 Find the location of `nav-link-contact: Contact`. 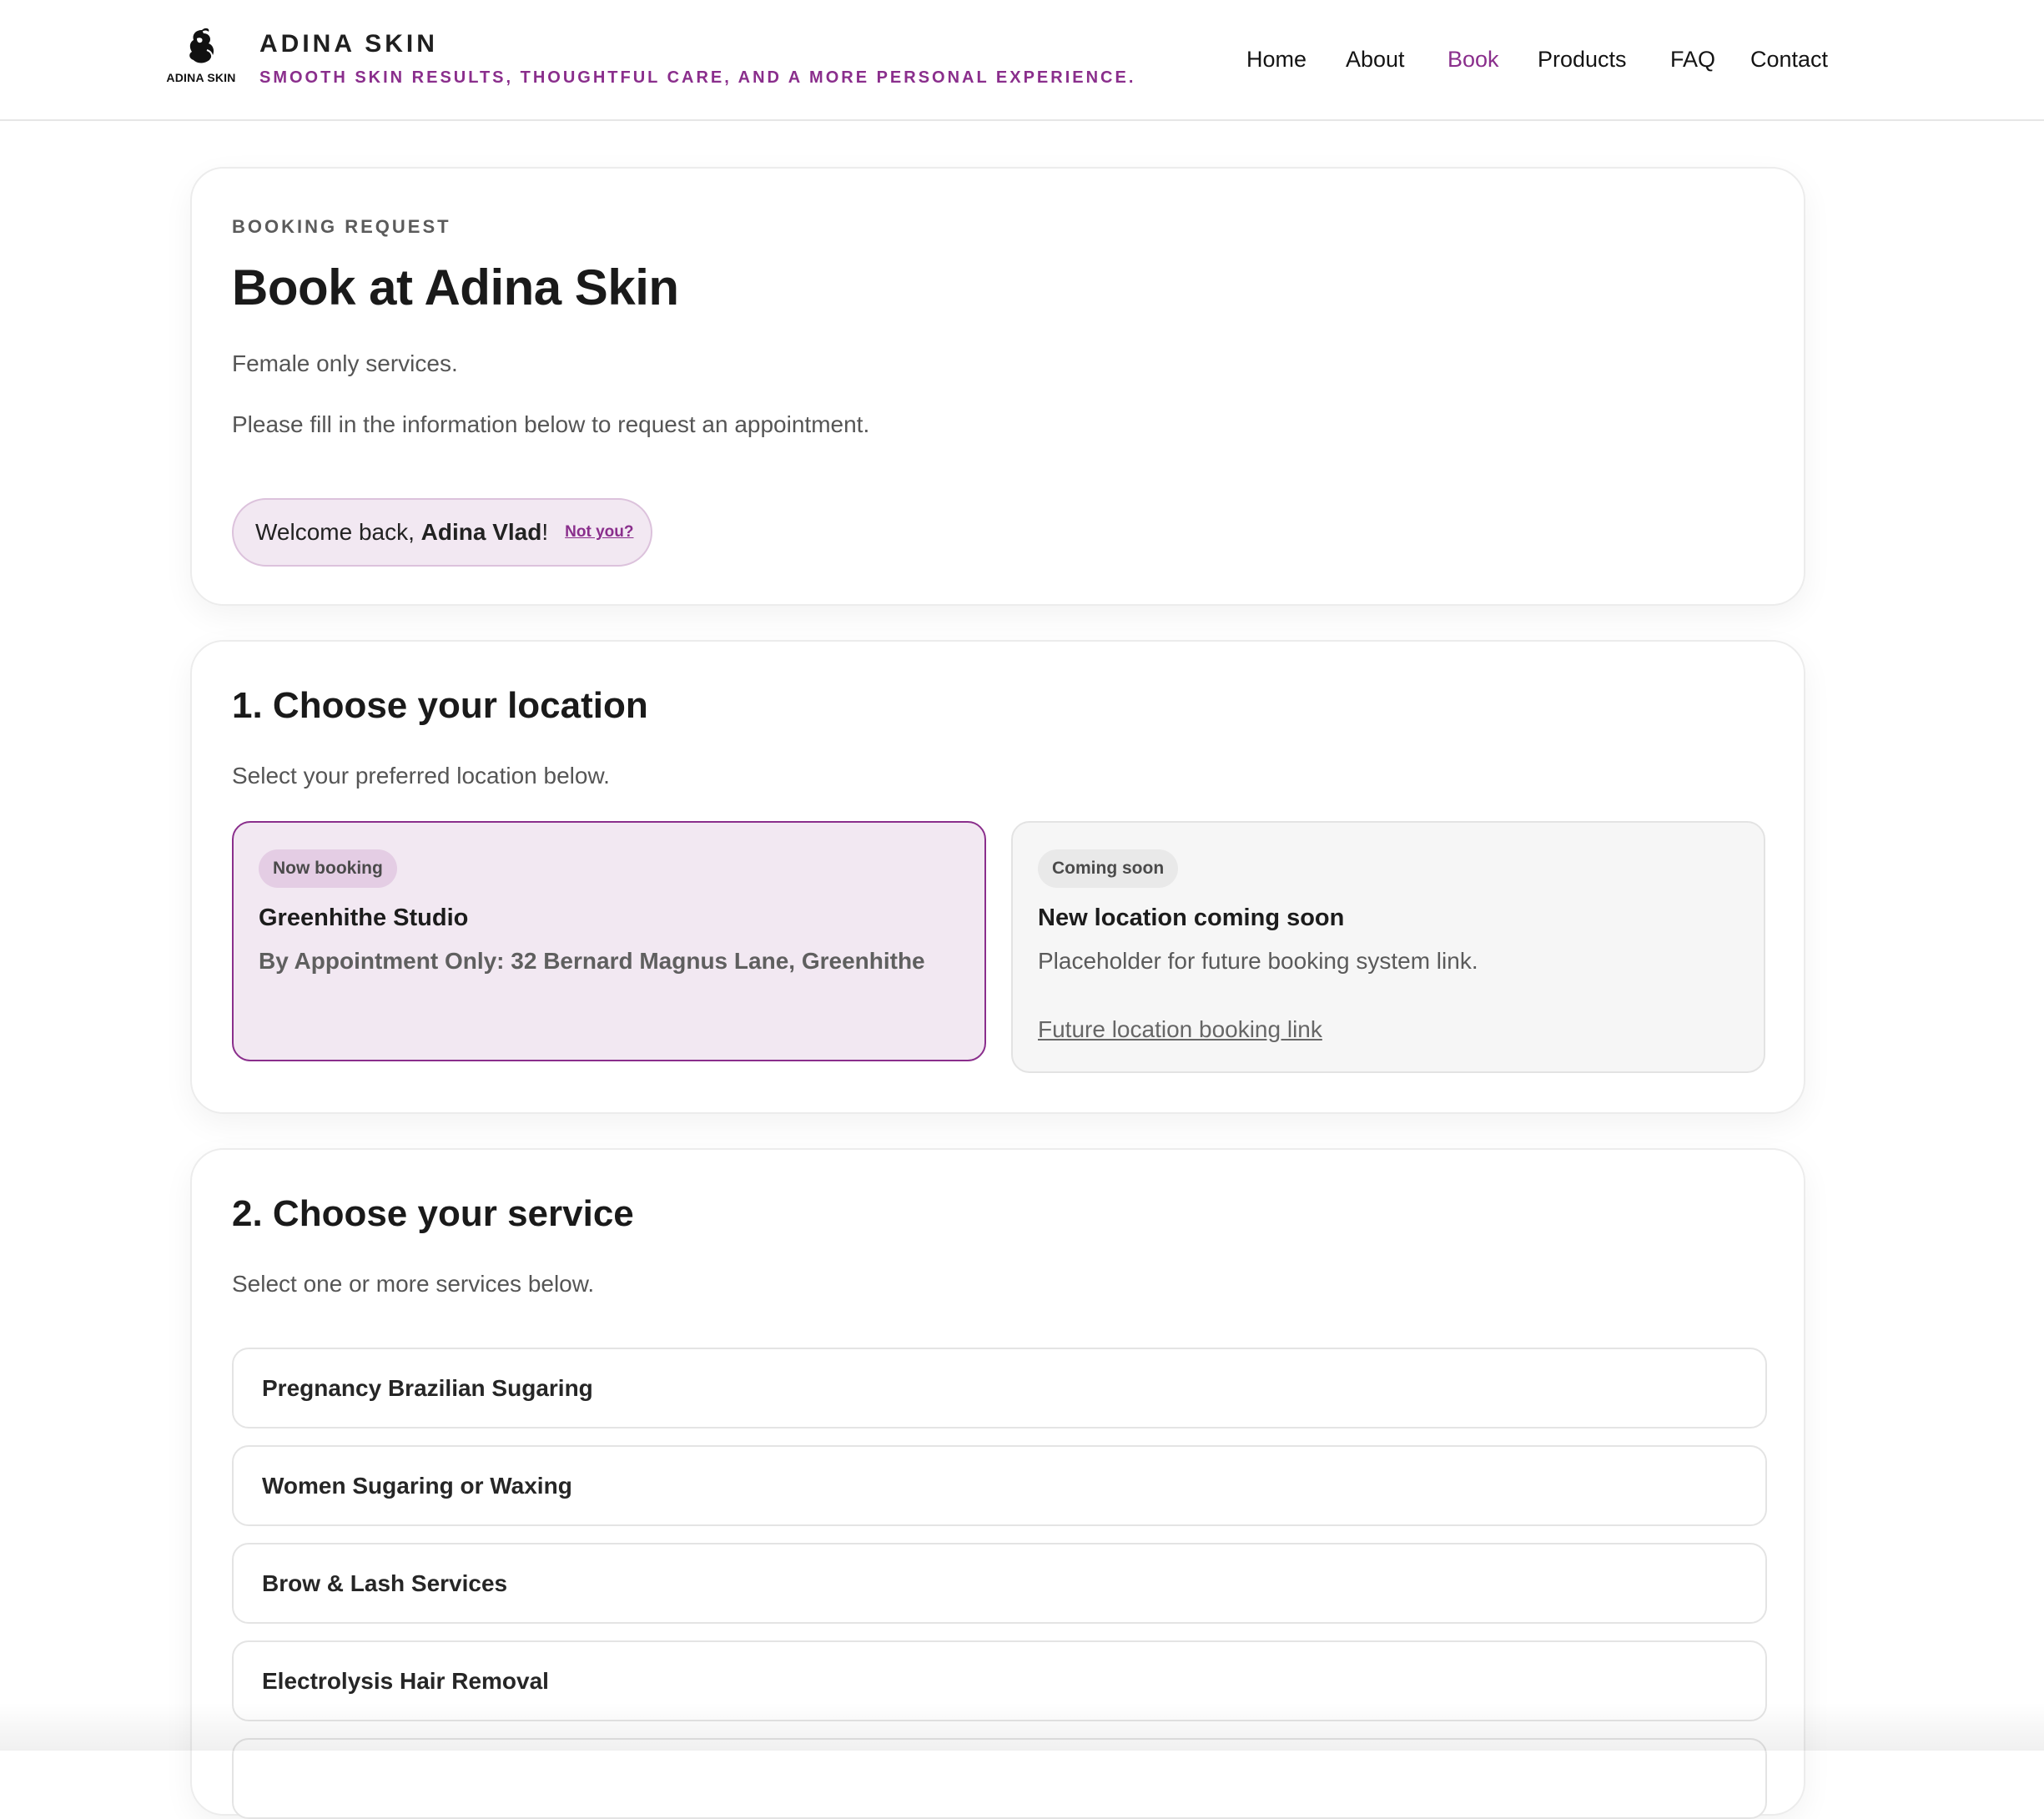

nav-link-contact: Contact is located at coordinates (1789, 60).